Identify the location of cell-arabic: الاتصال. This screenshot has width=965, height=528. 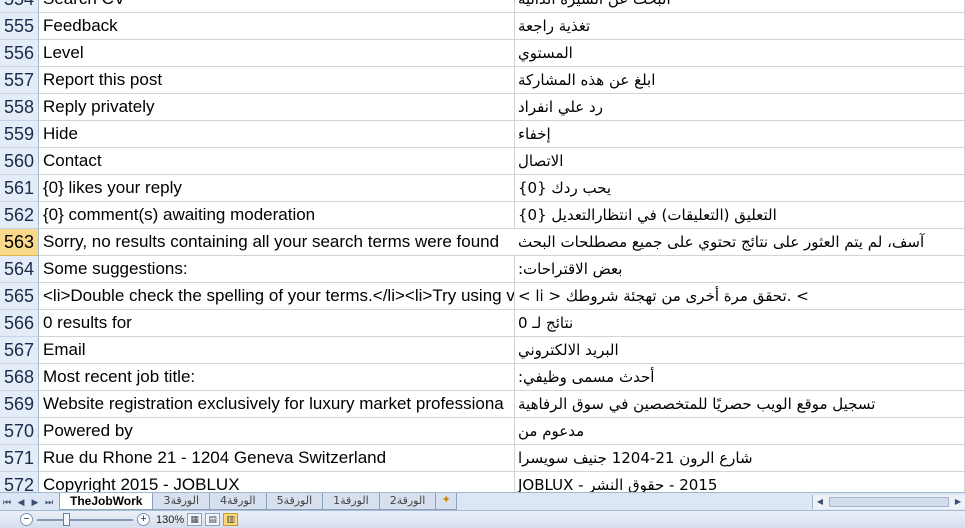
(740, 161).